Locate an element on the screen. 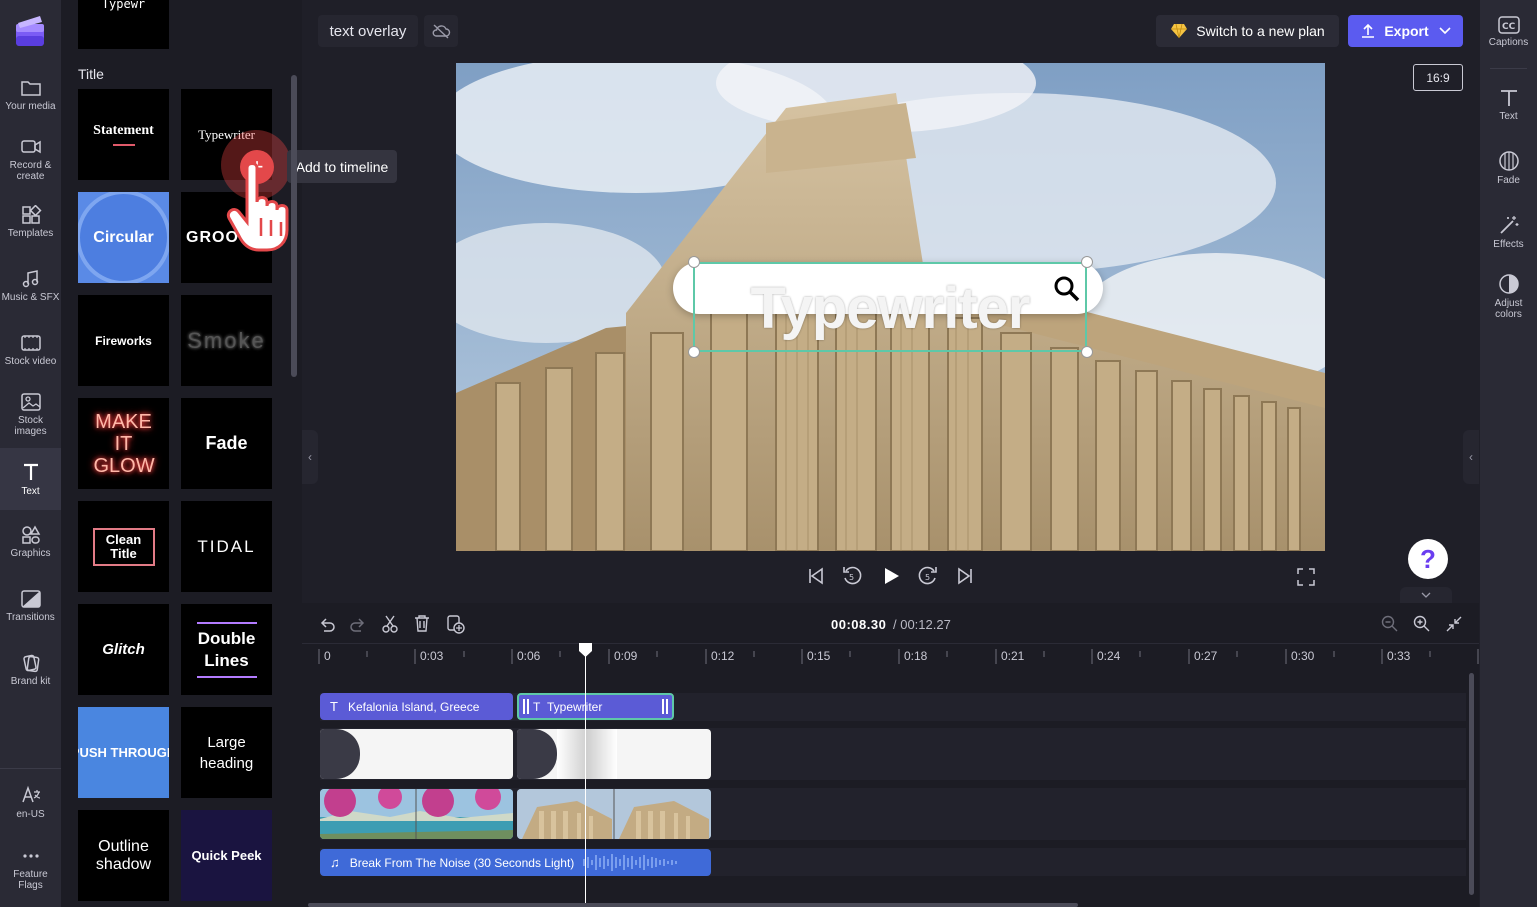 Image resolution: width=1537 pixels, height=907 pixels. tile-clean-title: Clean Title is located at coordinates (123, 546).